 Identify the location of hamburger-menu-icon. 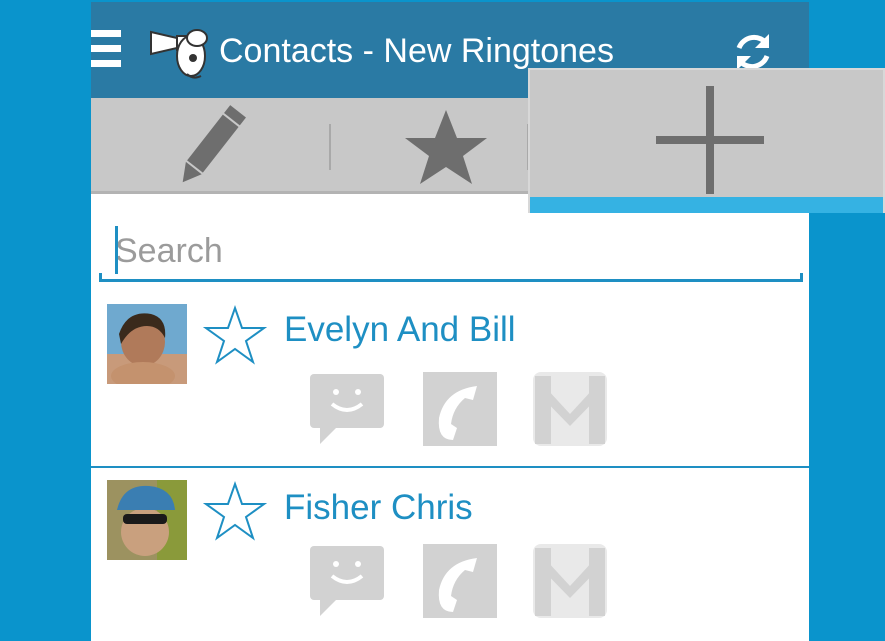
(107, 53).